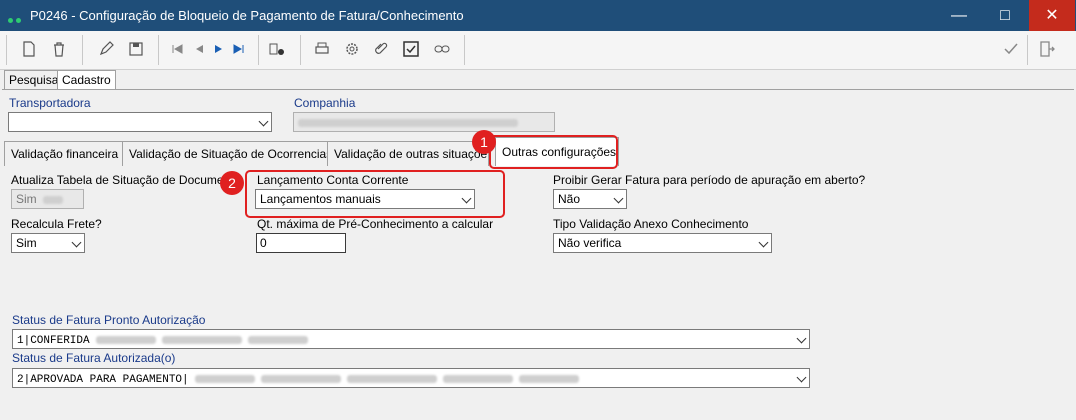  Describe the element at coordinates (56, 224) in the screenshot. I see `recalcula-frete-label: Recalcula Frete?` at that location.